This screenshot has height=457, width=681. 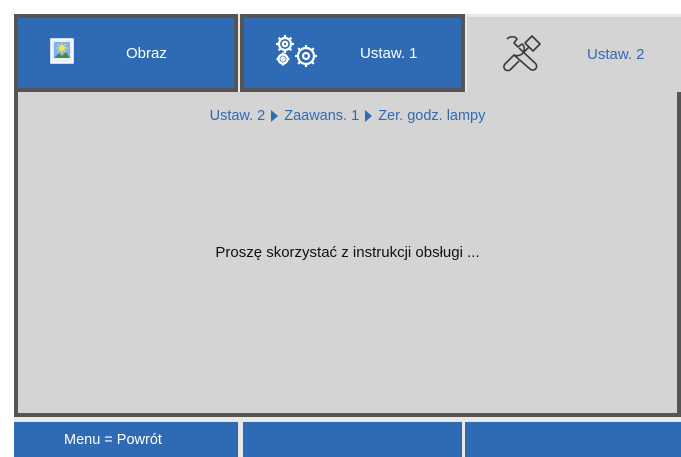 What do you see at coordinates (126, 439) in the screenshot?
I see `menu-return-hint: Menu = Powrót` at bounding box center [126, 439].